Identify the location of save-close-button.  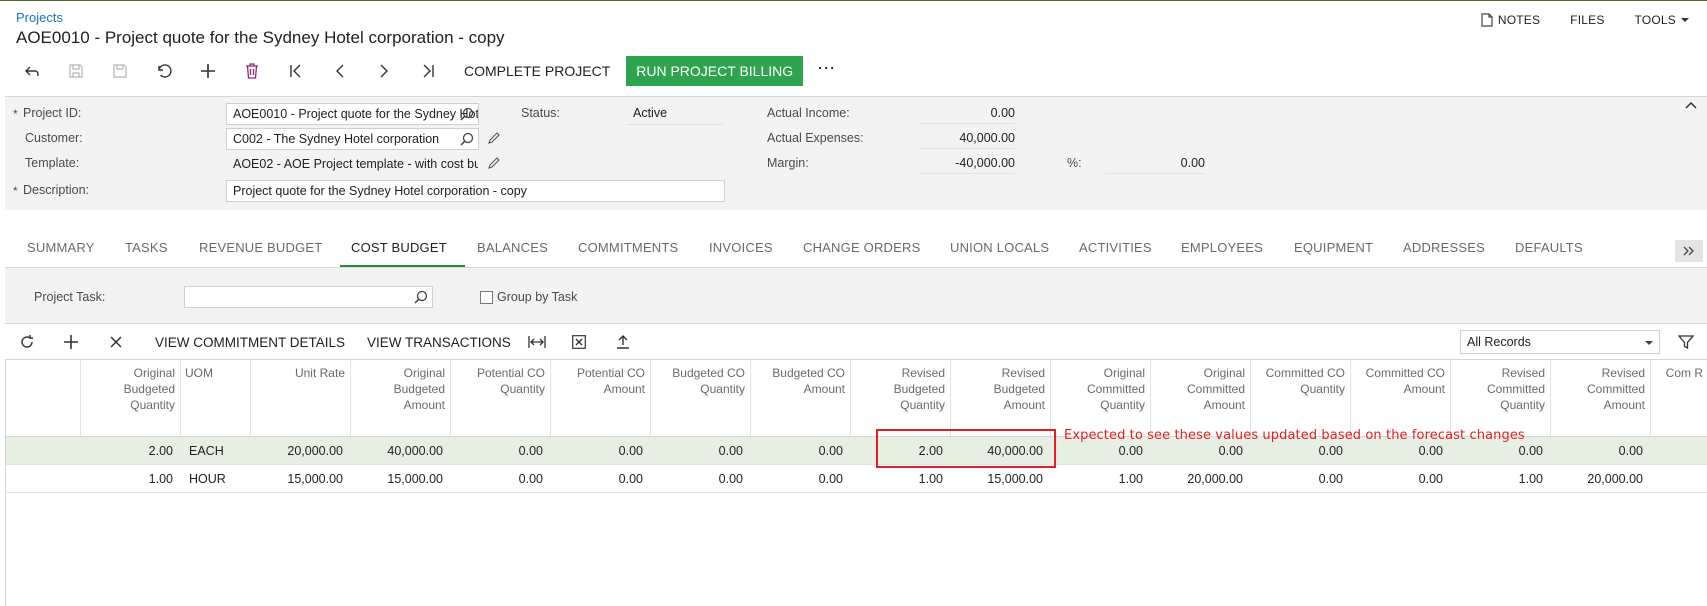
(76, 71).